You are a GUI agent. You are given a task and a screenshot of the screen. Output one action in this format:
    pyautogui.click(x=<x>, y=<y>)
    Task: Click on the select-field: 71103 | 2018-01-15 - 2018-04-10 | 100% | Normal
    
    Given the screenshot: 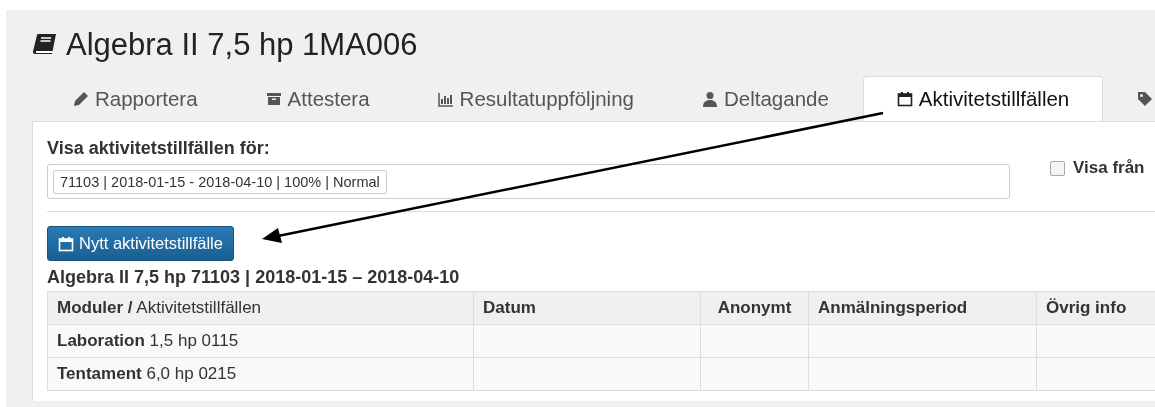 What is the action you would take?
    pyautogui.click(x=528, y=181)
    